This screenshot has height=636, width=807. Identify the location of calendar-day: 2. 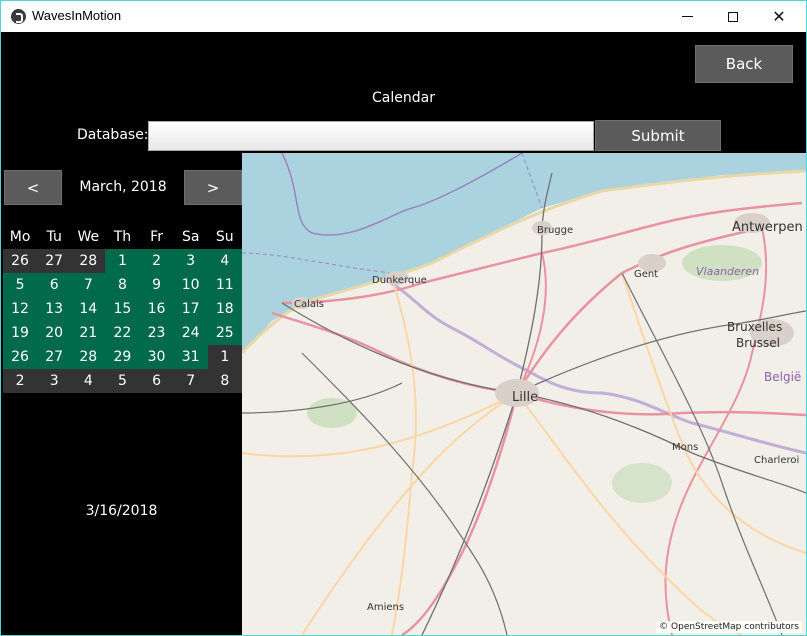
(156, 261).